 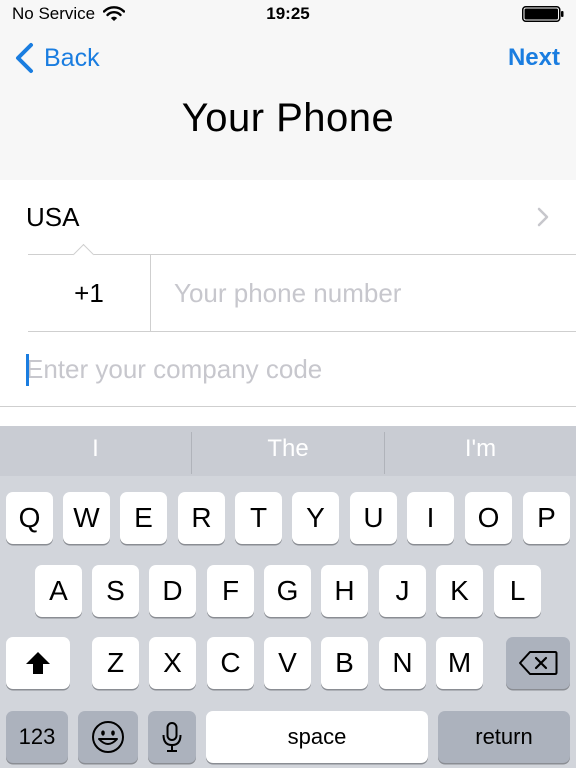 What do you see at coordinates (488, 518) in the screenshot?
I see `key-o: O` at bounding box center [488, 518].